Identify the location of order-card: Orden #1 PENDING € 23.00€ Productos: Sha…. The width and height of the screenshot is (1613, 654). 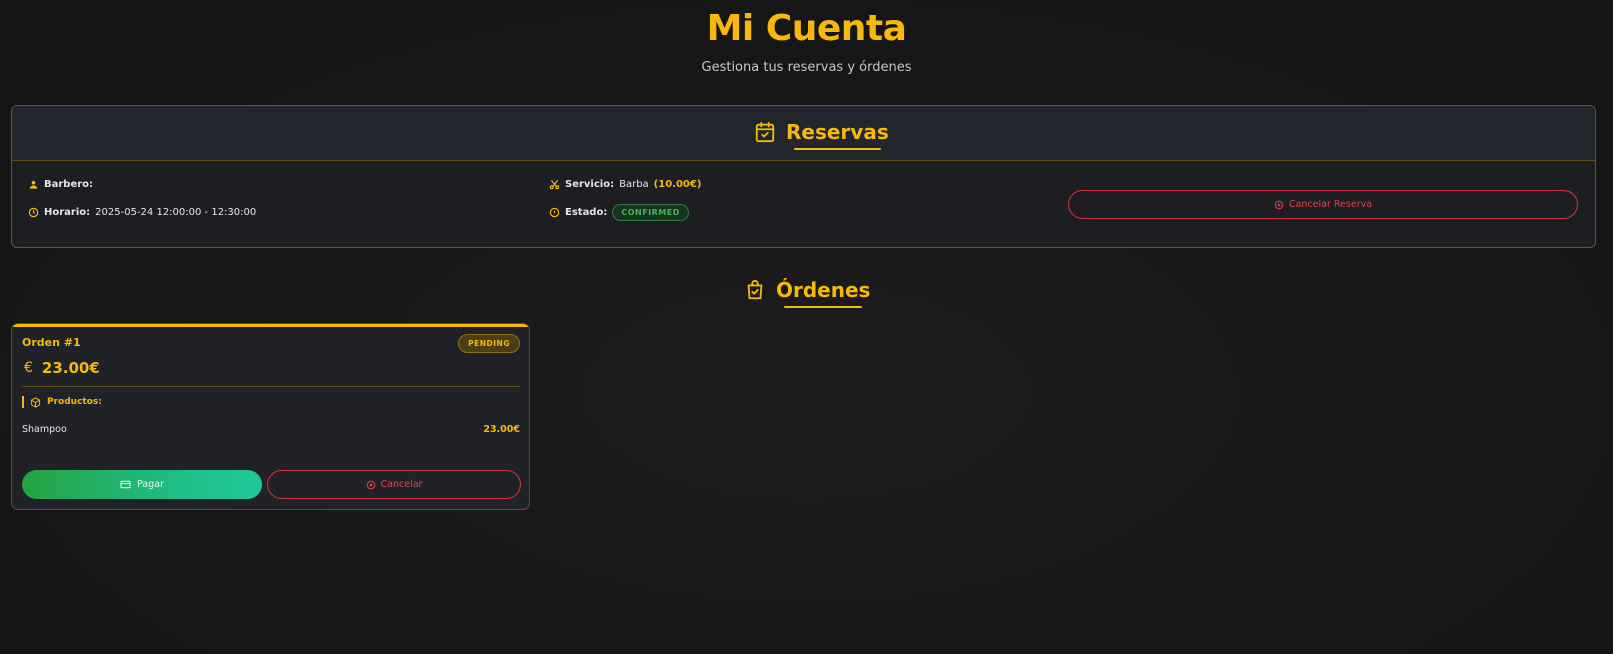
(270, 416).